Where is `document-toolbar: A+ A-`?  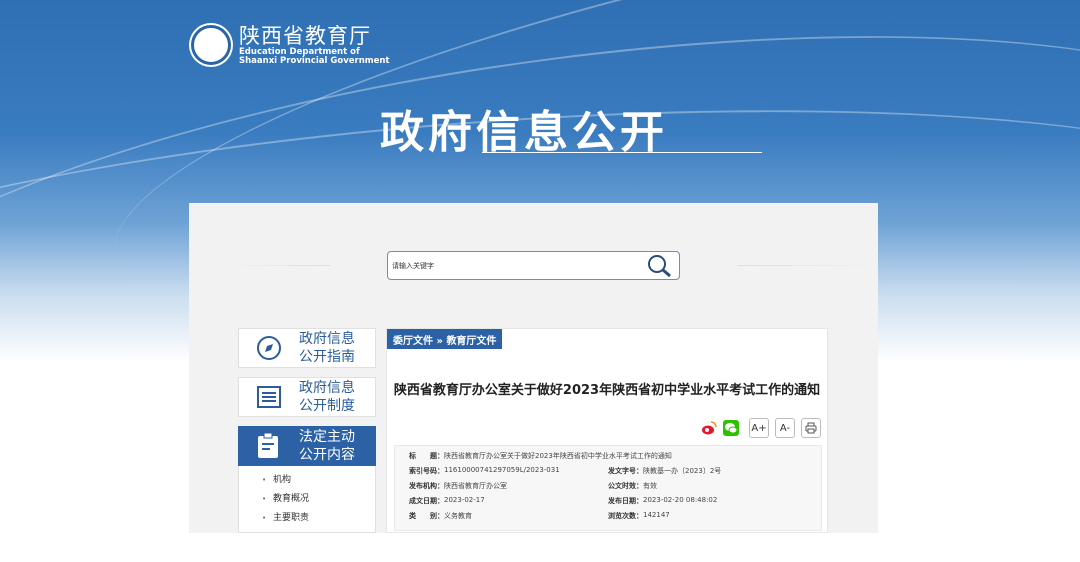 document-toolbar: A+ A- is located at coordinates (761, 428).